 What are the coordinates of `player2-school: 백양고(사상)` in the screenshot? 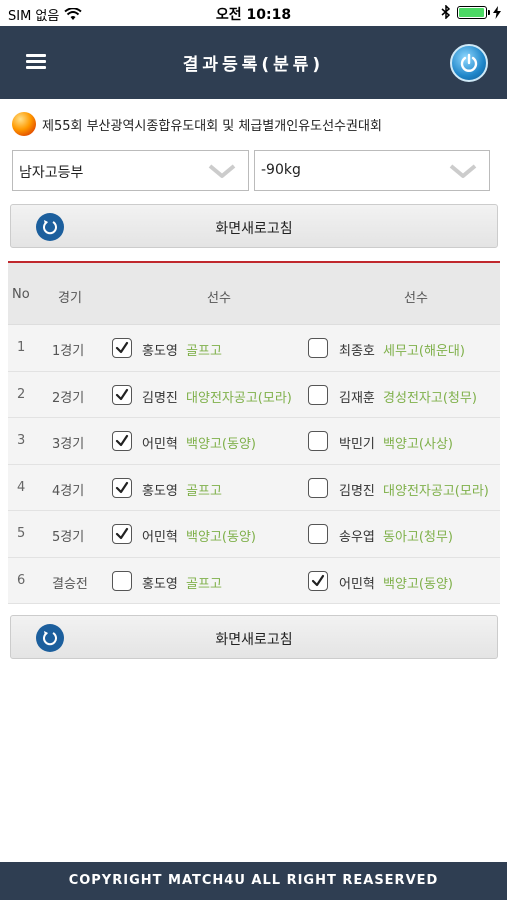 It's located at (418, 444).